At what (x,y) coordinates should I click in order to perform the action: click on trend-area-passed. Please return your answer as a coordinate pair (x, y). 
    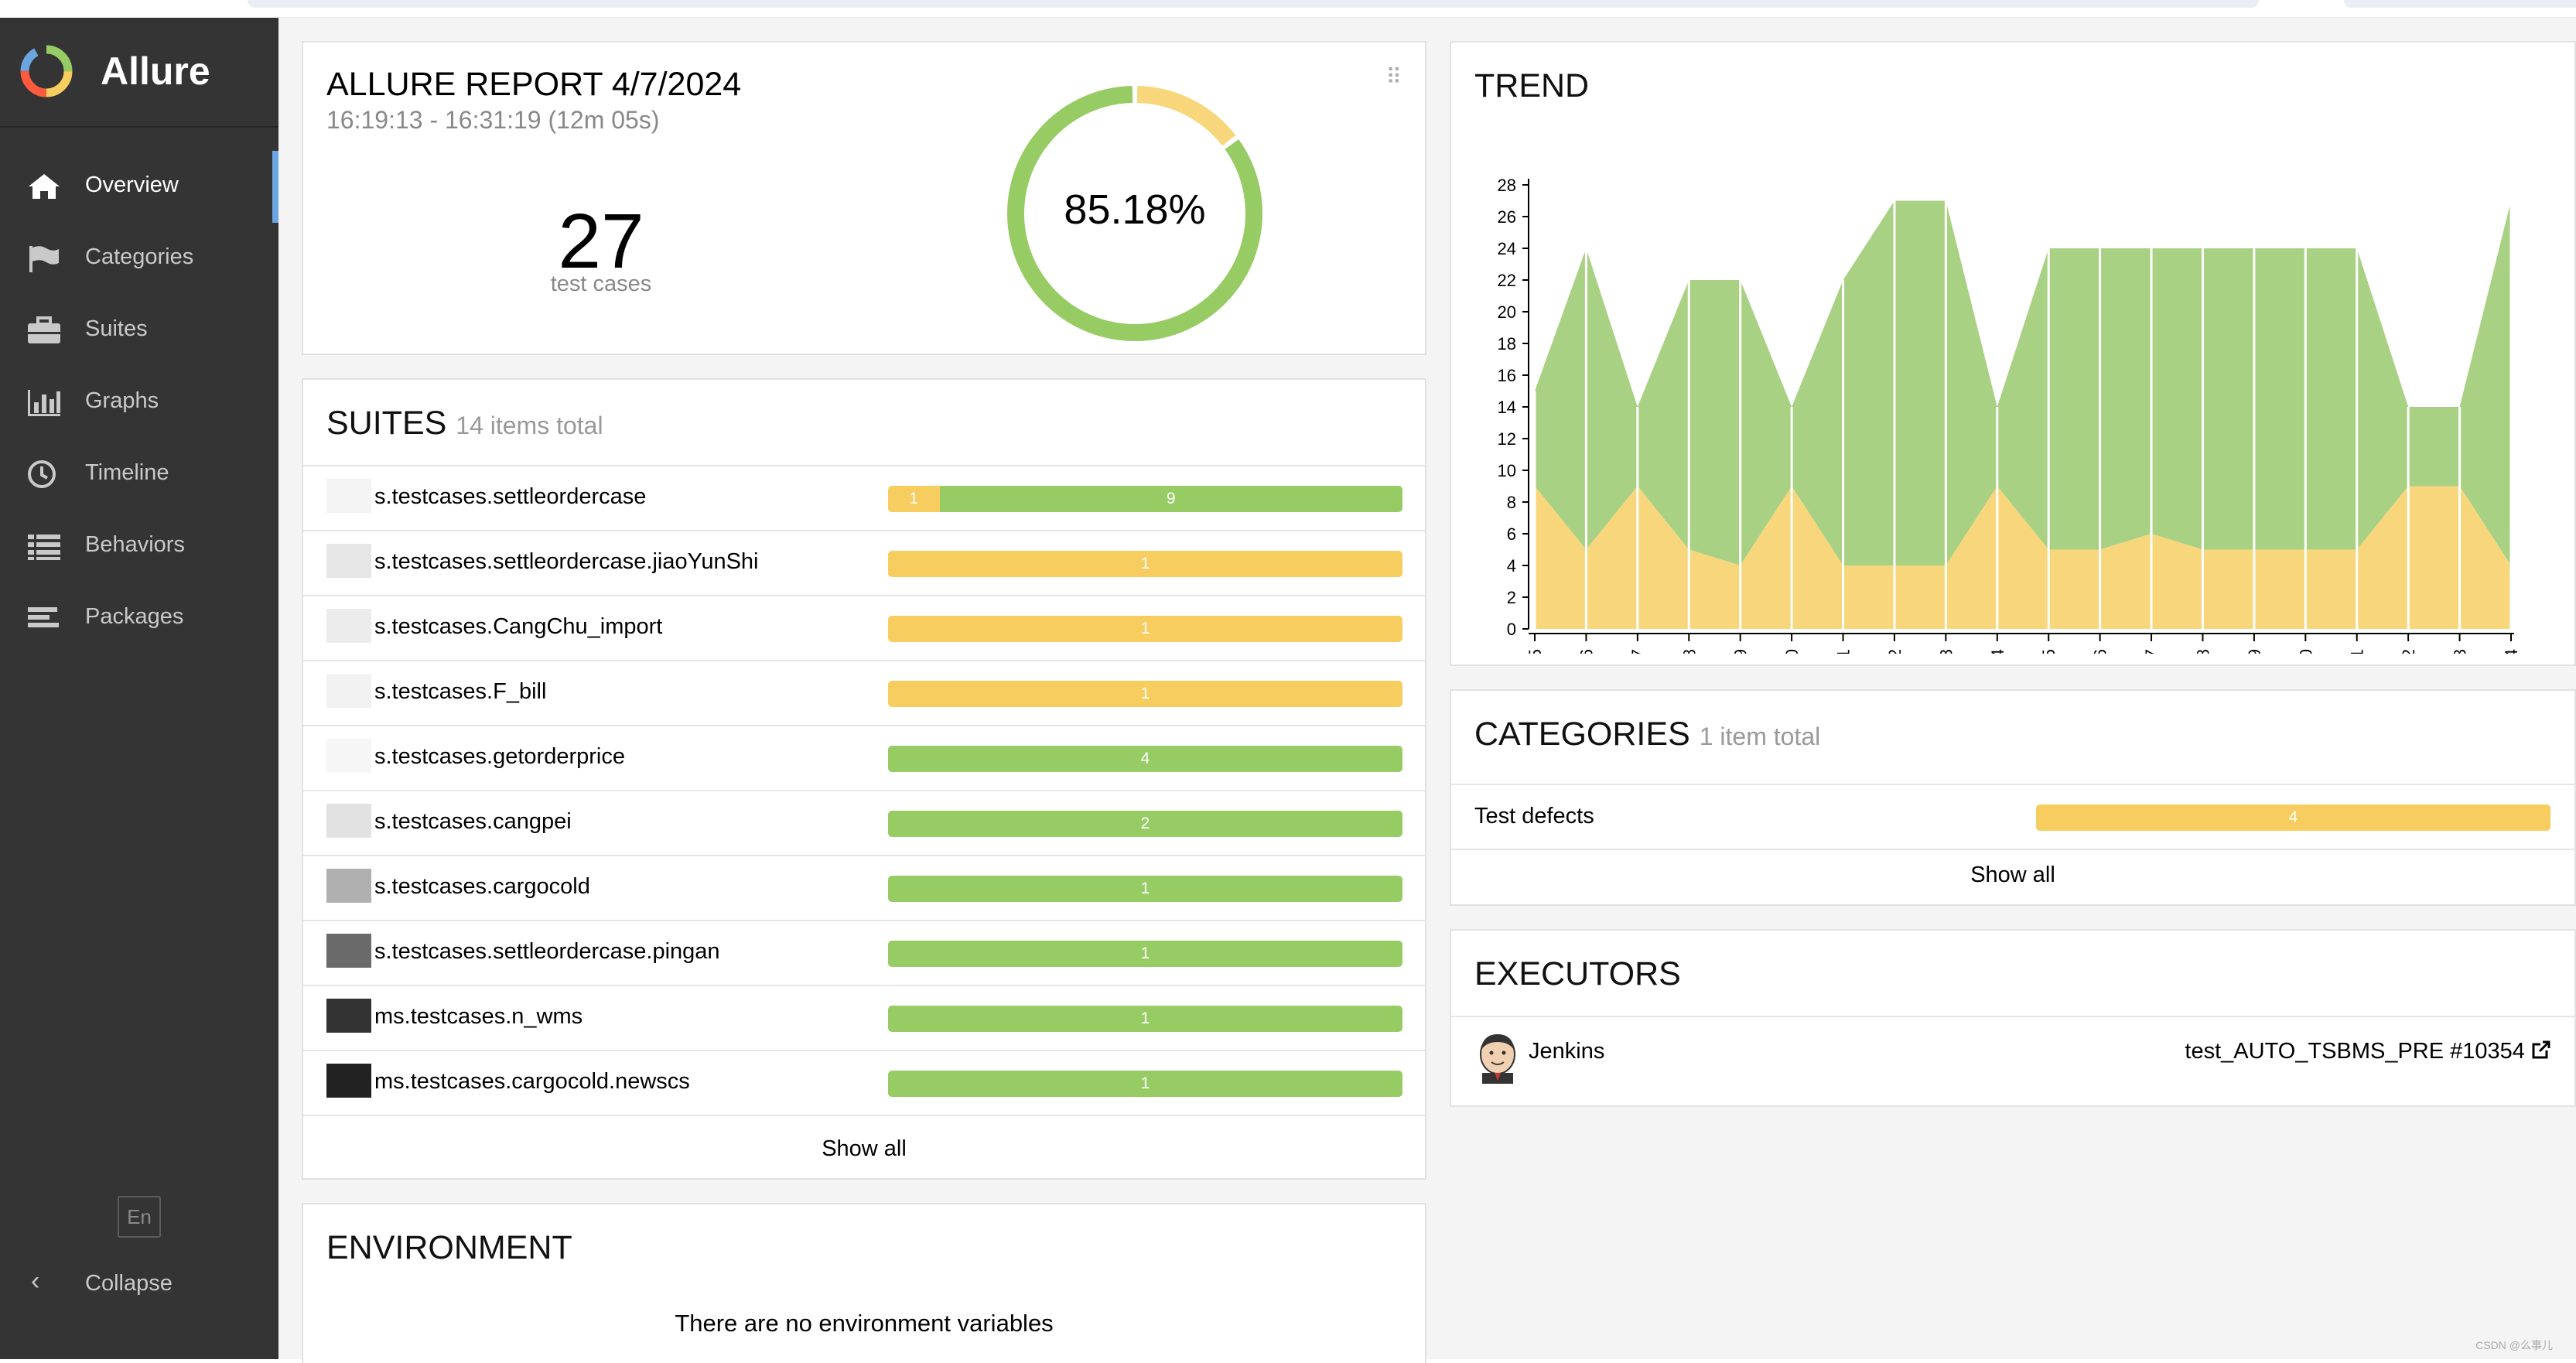
    Looking at the image, I should click on (2023, 382).